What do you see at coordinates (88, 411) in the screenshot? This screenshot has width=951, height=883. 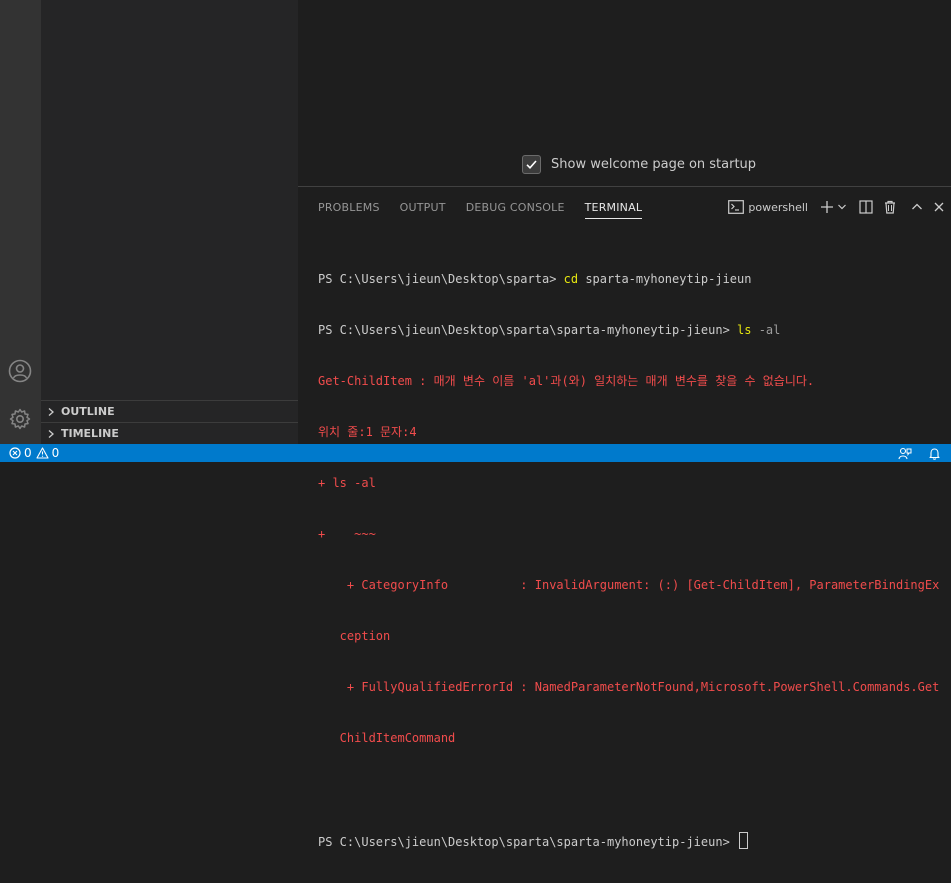 I see `outline-section-label: OUTLINE` at bounding box center [88, 411].